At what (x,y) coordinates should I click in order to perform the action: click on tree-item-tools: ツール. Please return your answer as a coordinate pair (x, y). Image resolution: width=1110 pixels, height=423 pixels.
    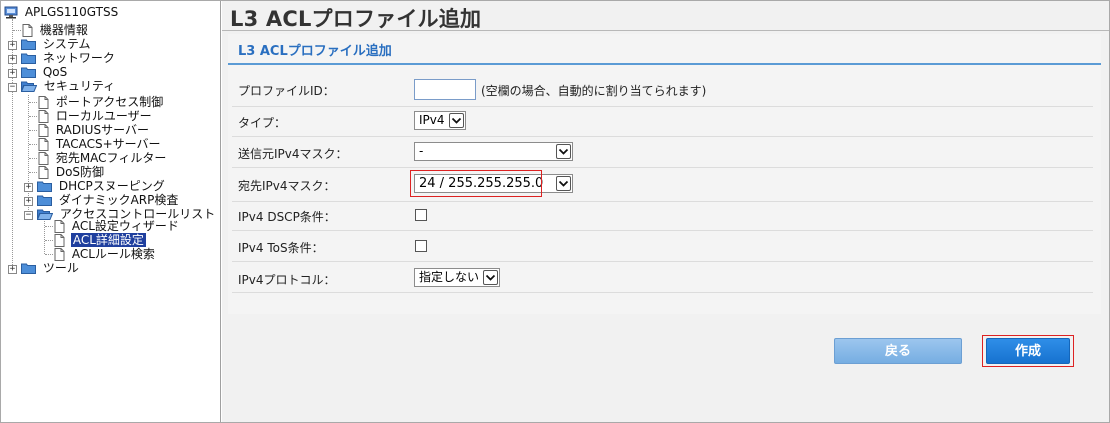
    Looking at the image, I should click on (50, 268).